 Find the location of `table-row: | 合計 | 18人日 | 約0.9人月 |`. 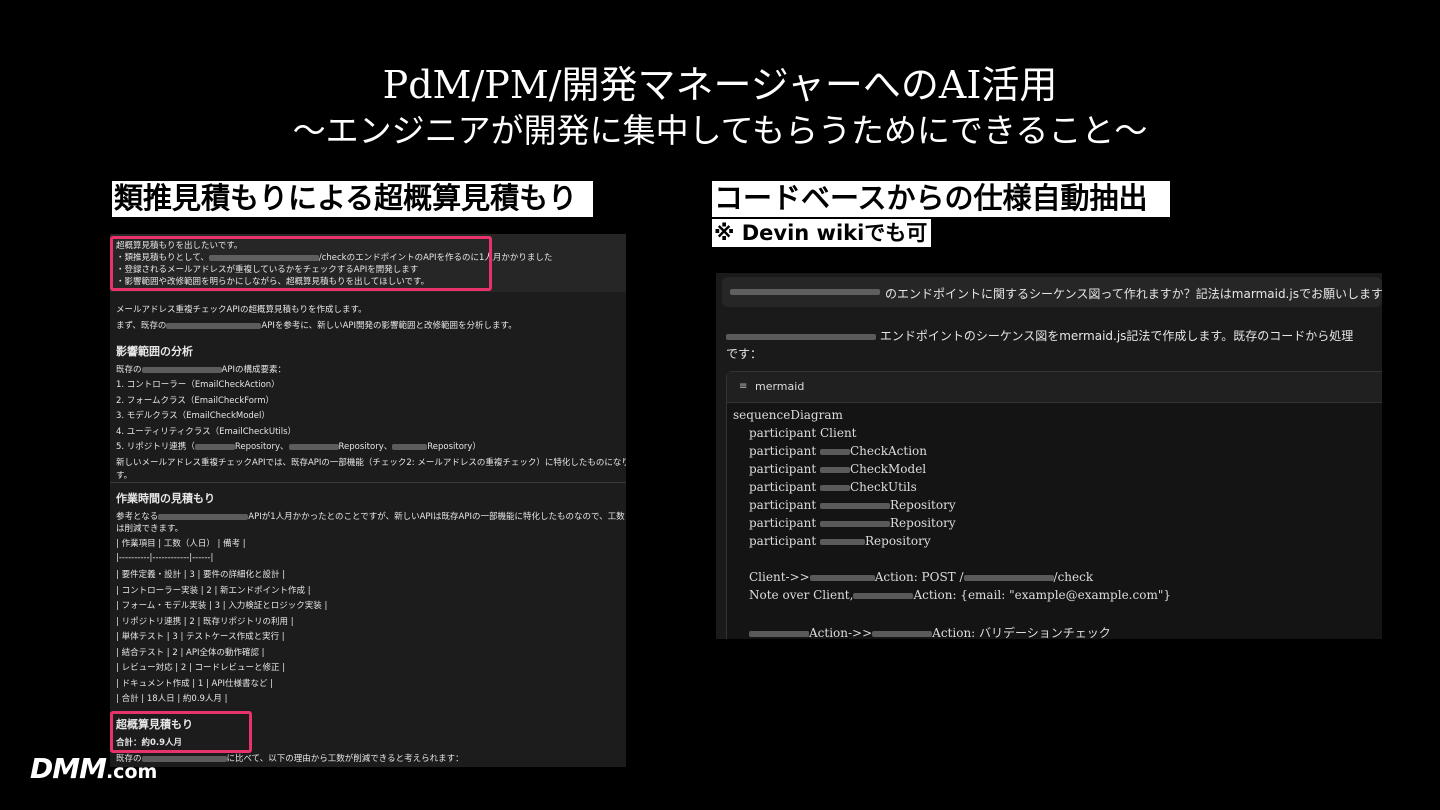

table-row: | 合計 | 18人日 | 約0.9人月 | is located at coordinates (172, 699).